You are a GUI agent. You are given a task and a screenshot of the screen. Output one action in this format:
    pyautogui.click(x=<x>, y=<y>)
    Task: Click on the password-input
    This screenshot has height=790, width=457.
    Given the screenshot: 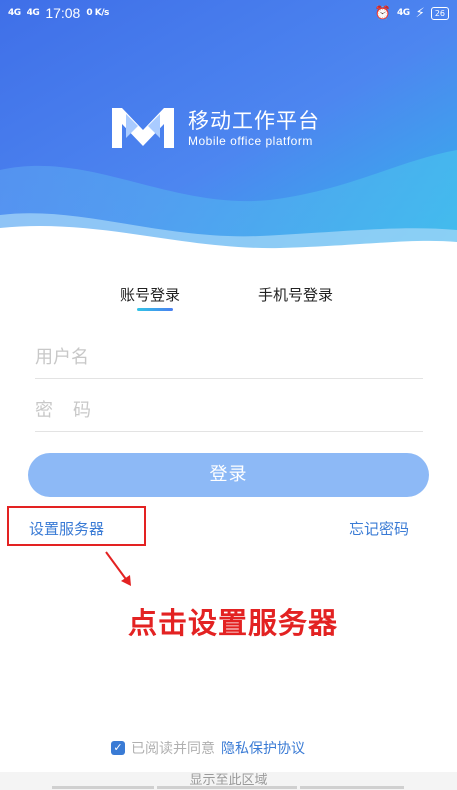 What is the action you would take?
    pyautogui.click(x=229, y=410)
    